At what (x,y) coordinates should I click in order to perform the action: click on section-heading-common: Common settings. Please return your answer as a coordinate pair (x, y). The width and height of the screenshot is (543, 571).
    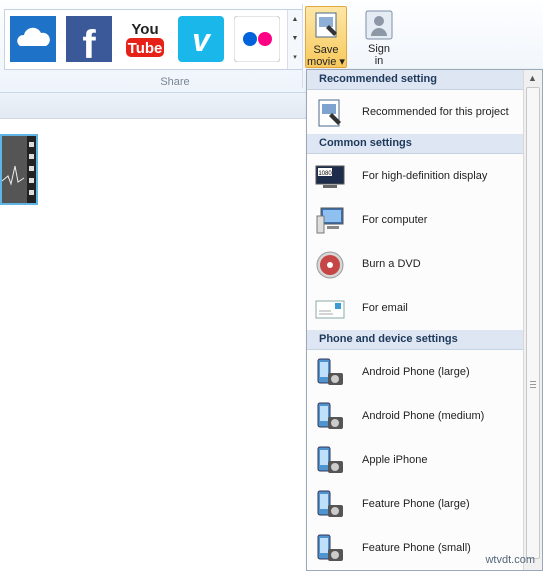
    Looking at the image, I should click on (415, 144).